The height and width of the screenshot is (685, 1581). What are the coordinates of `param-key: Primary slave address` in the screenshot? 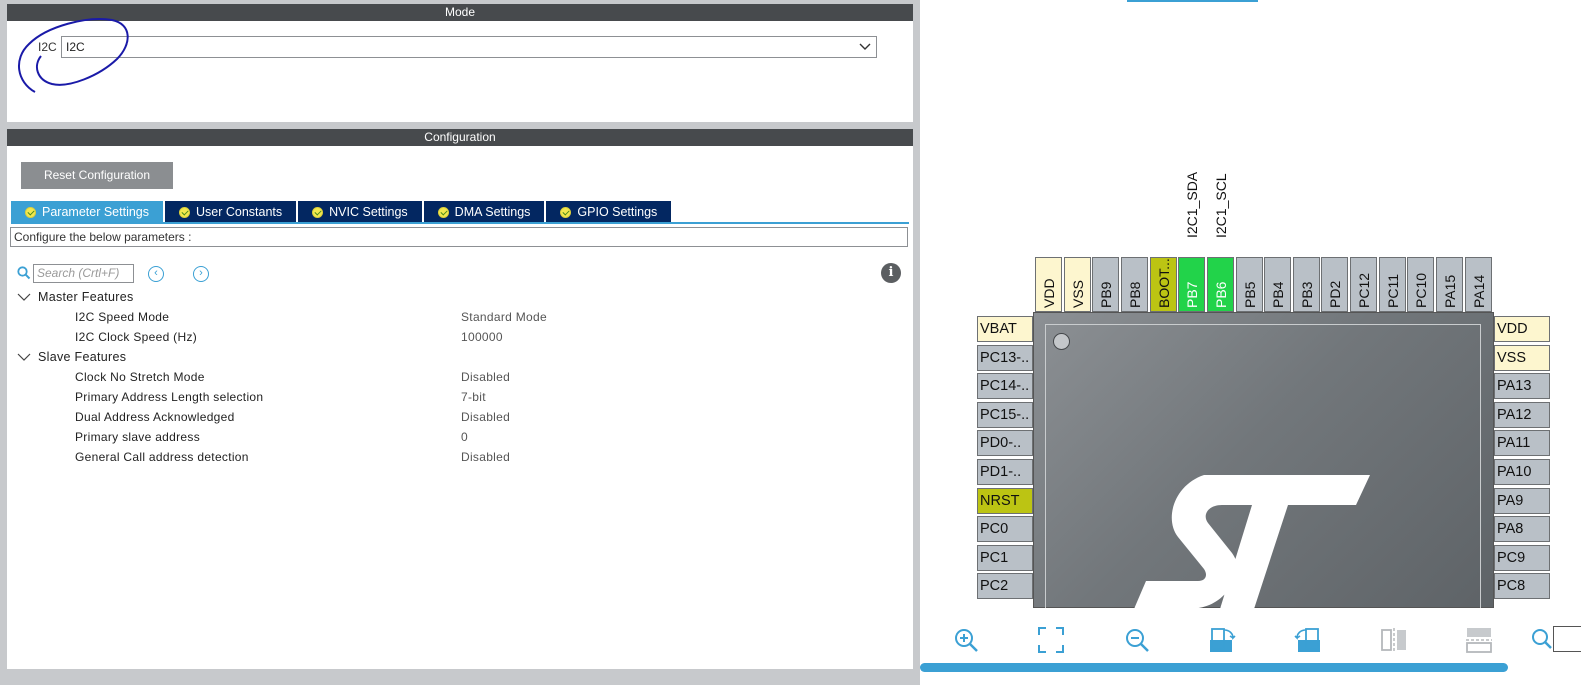 It's located at (138, 437).